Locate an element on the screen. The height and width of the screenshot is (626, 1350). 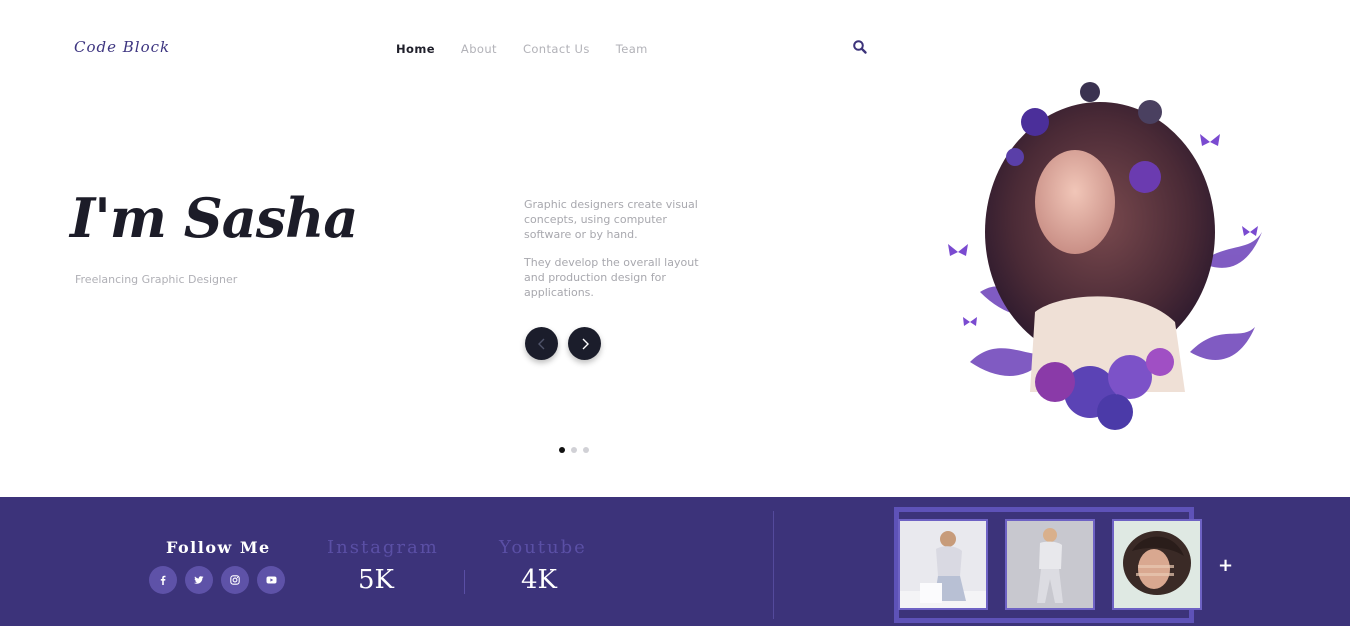
social-links is located at coordinates (217, 580).